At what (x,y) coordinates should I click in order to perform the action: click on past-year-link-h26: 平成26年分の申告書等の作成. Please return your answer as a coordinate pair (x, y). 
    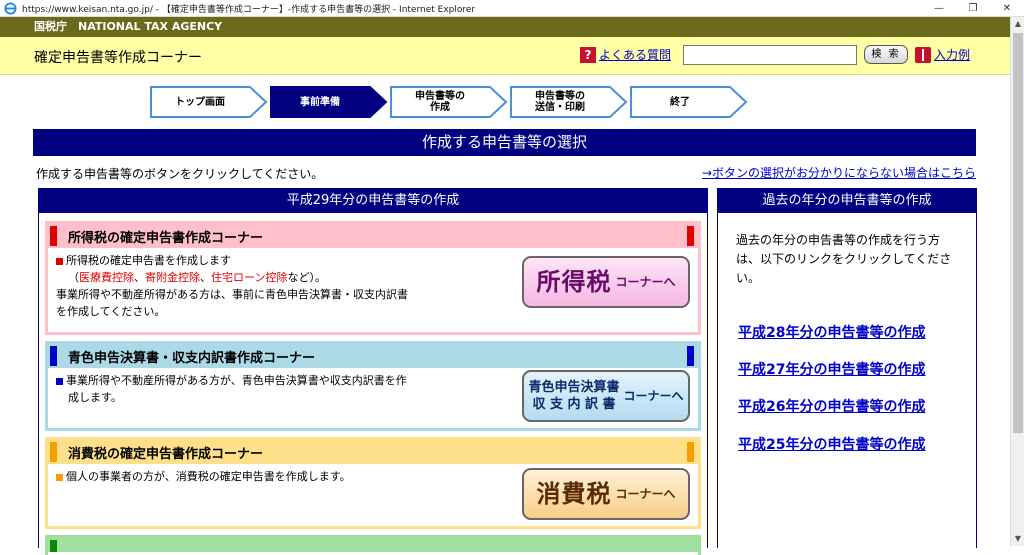
    Looking at the image, I should click on (831, 406).